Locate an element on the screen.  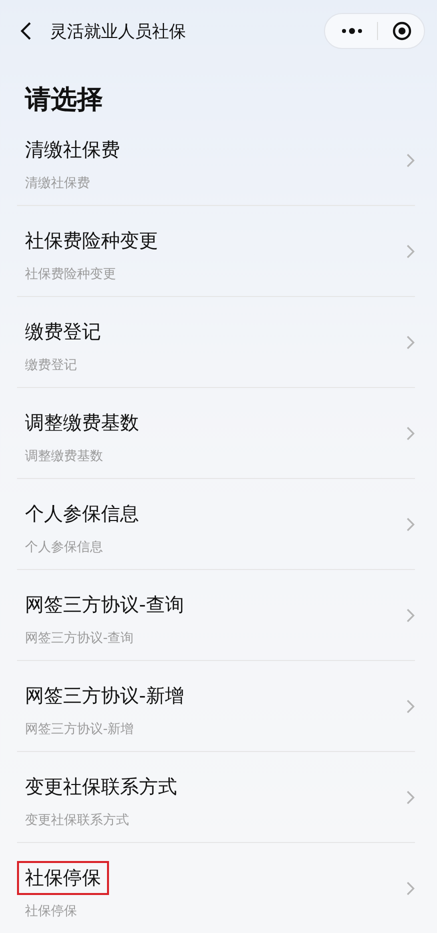
item-subtitle: 变更社保联系方式 is located at coordinates (77, 820).